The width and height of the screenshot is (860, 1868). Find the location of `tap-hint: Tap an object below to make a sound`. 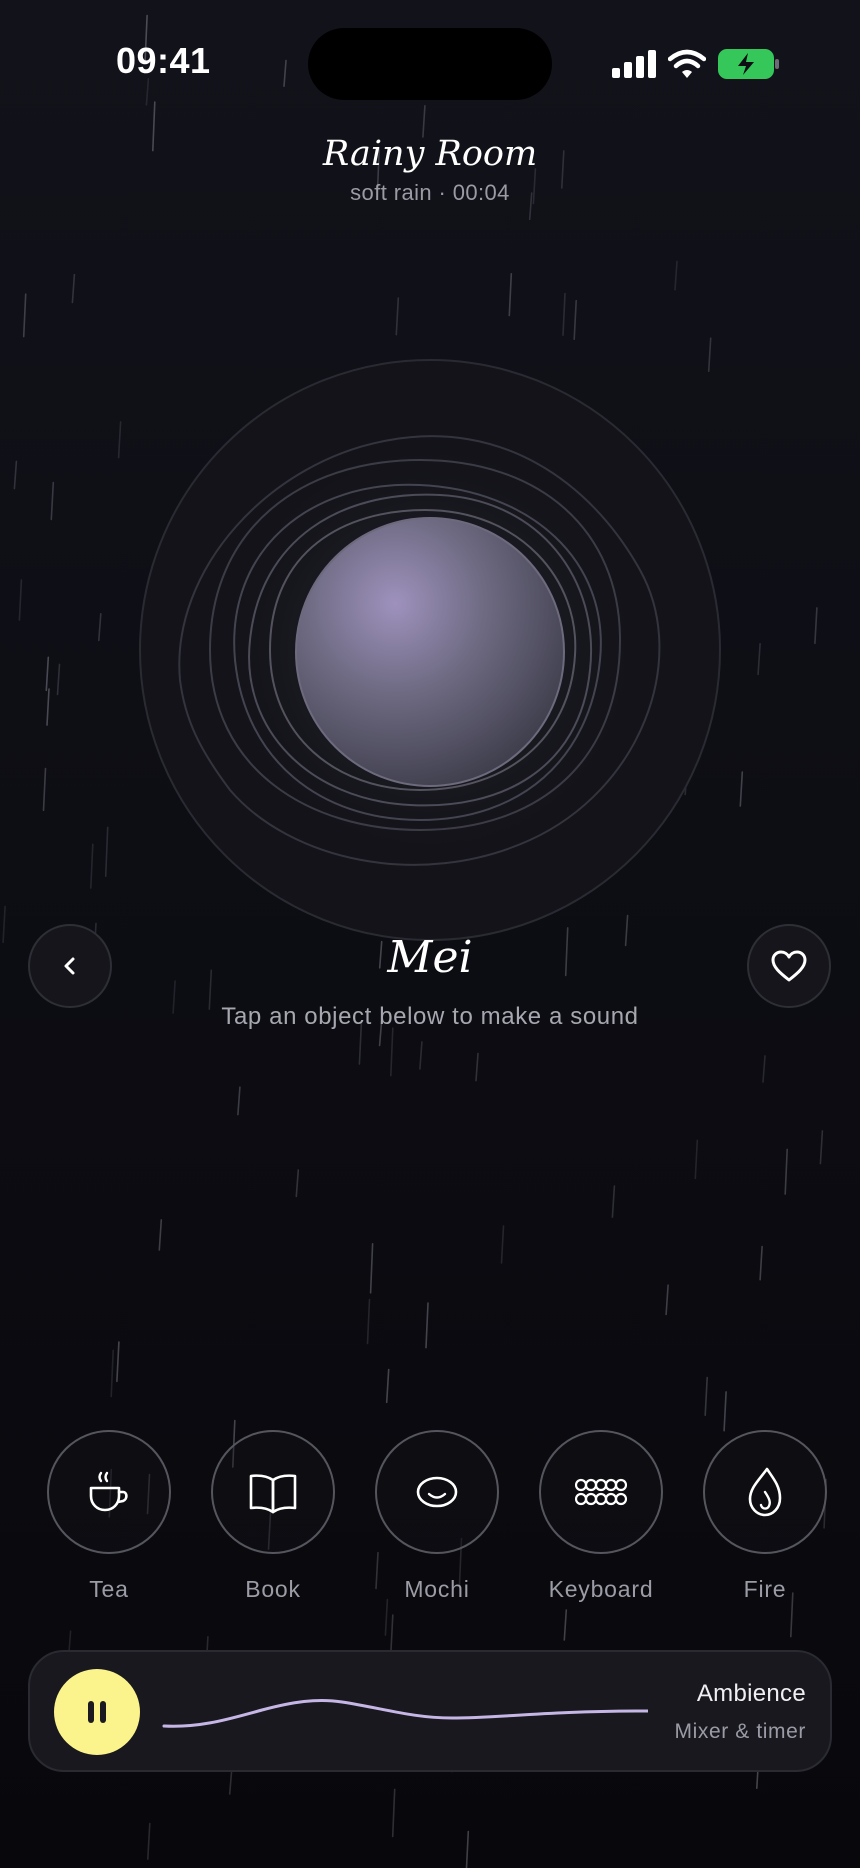

tap-hint: Tap an object below to make a sound is located at coordinates (430, 1016).